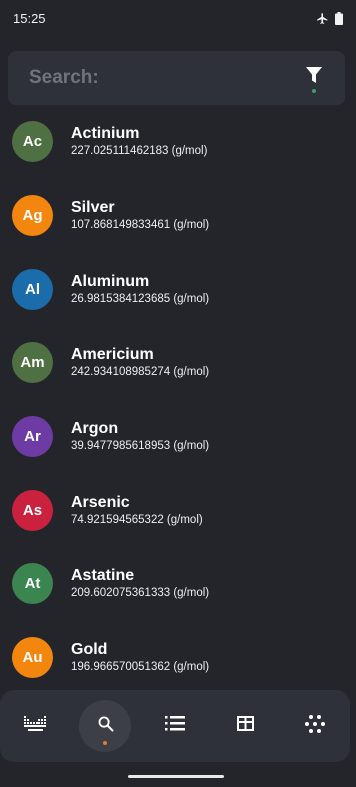 The height and width of the screenshot is (787, 356). What do you see at coordinates (140, 657) in the screenshot?
I see `element-text: Gold 196.966570051362 (g/mol)` at bounding box center [140, 657].